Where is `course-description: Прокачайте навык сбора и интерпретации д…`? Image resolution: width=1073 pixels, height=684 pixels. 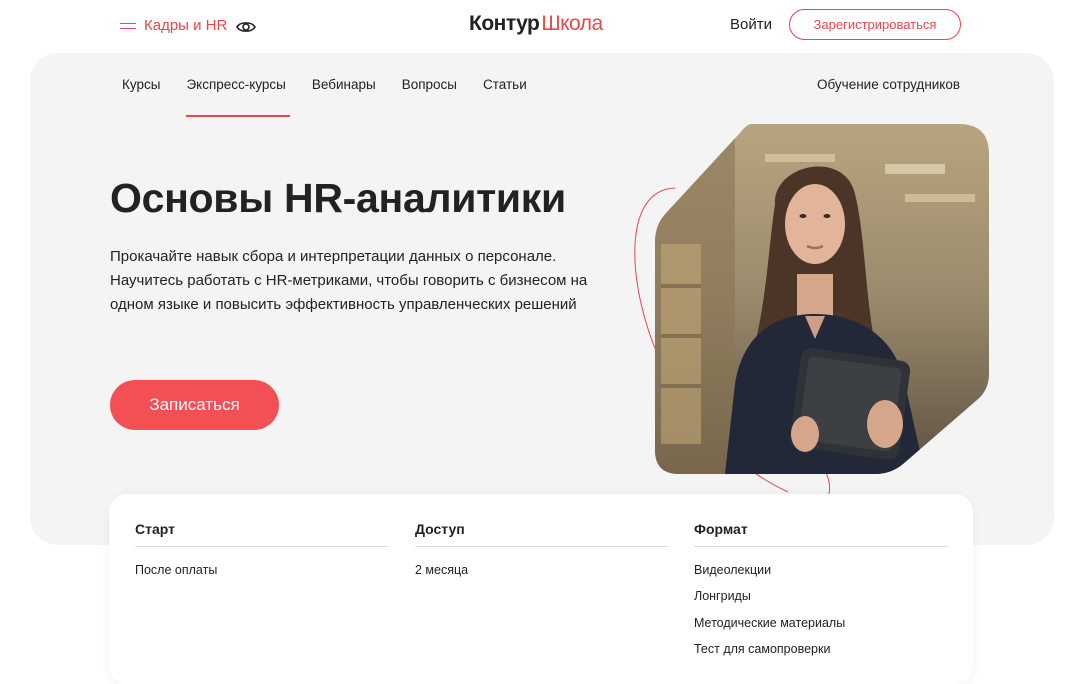 course-description: Прокачайте навык сбора и интерпретации д… is located at coordinates (349, 280).